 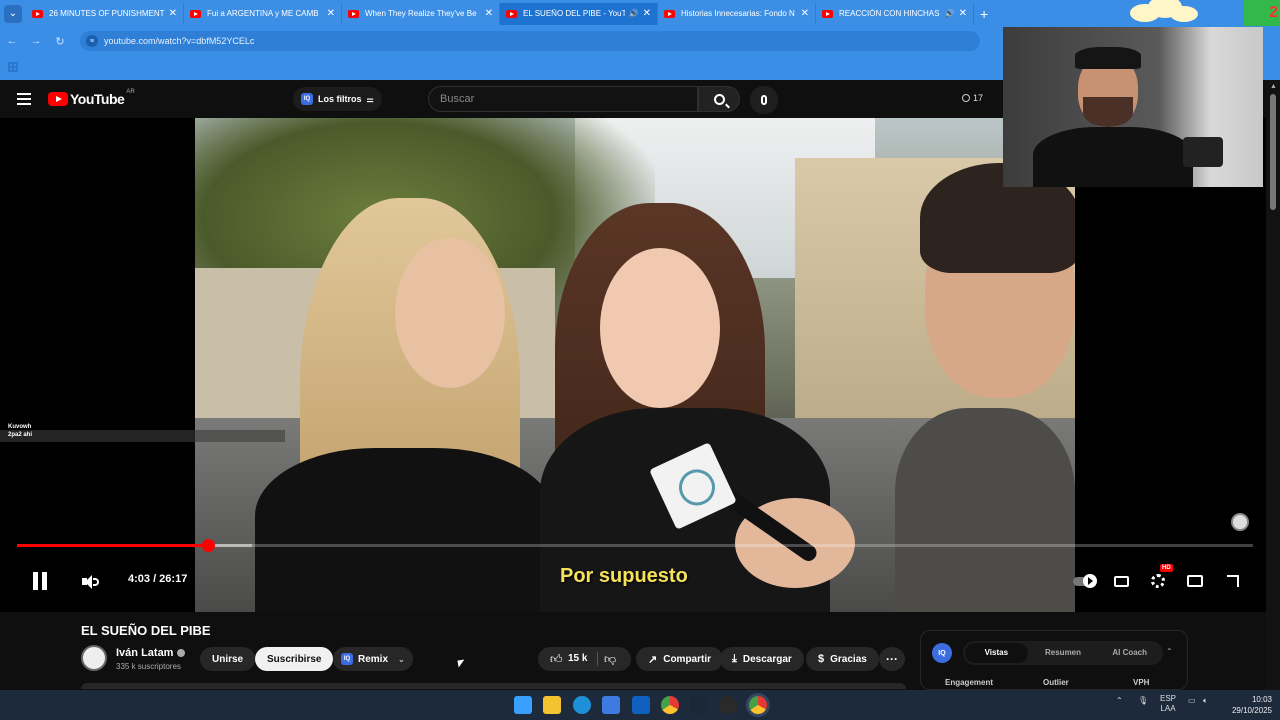 I want to click on channel-name-text: Iván Latam, so click(x=145, y=653).